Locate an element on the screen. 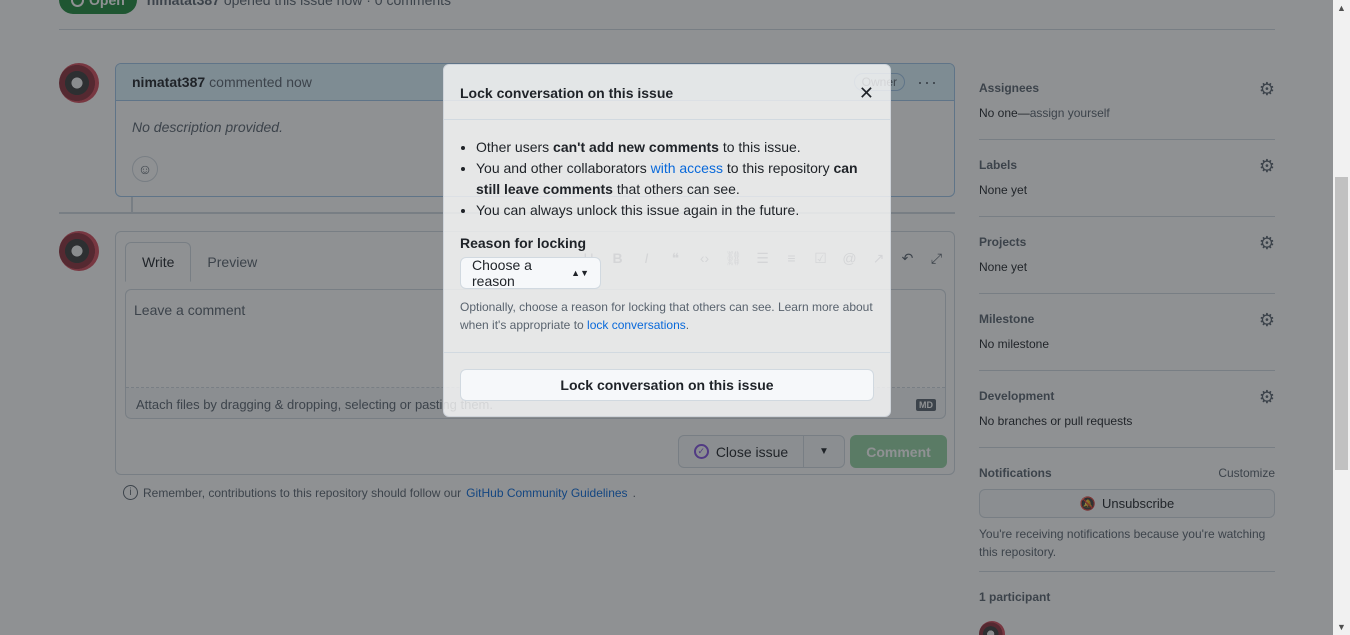 The width and height of the screenshot is (1350, 635). bullet-text: that others can see. is located at coordinates (676, 189).